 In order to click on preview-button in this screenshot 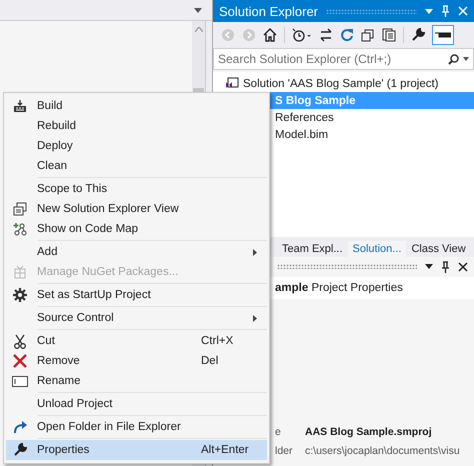, I will do `click(443, 35)`.